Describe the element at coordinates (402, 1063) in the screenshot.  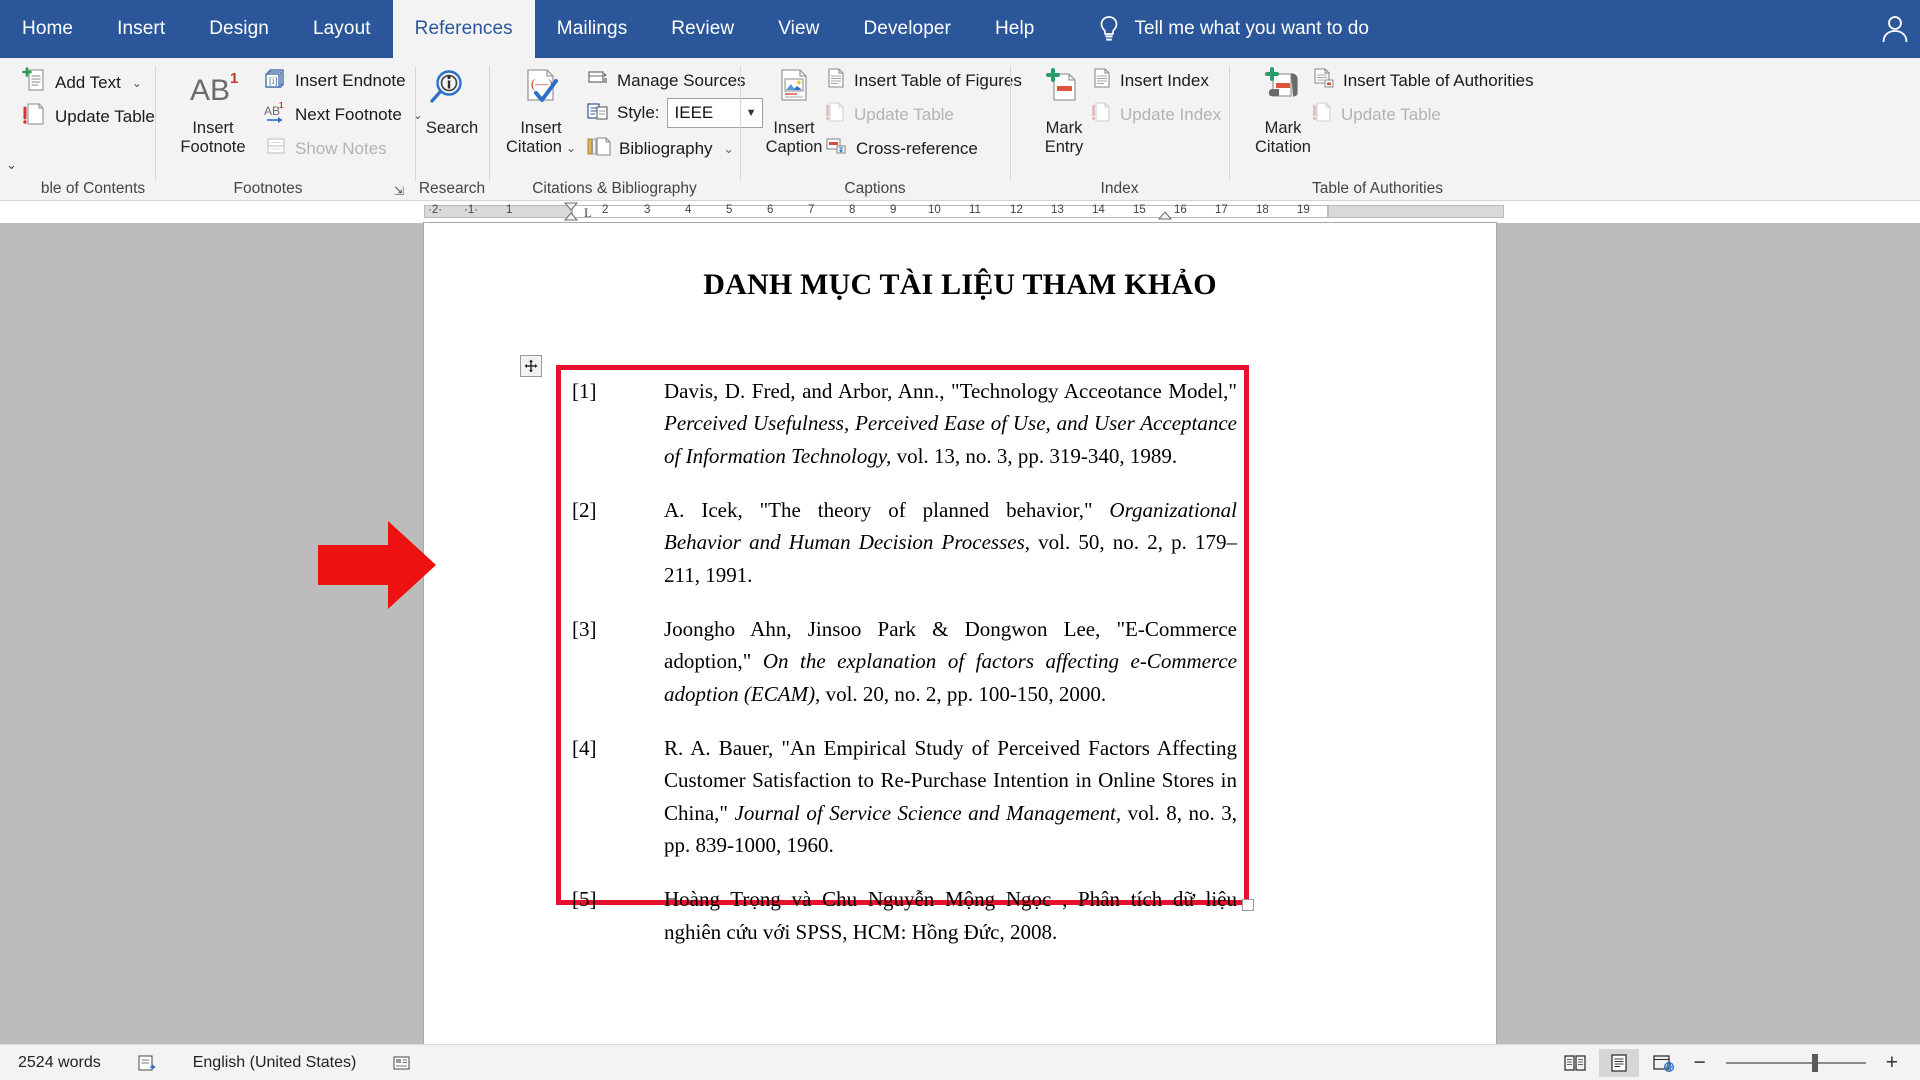
I see `accessibility-checker-icon` at that location.